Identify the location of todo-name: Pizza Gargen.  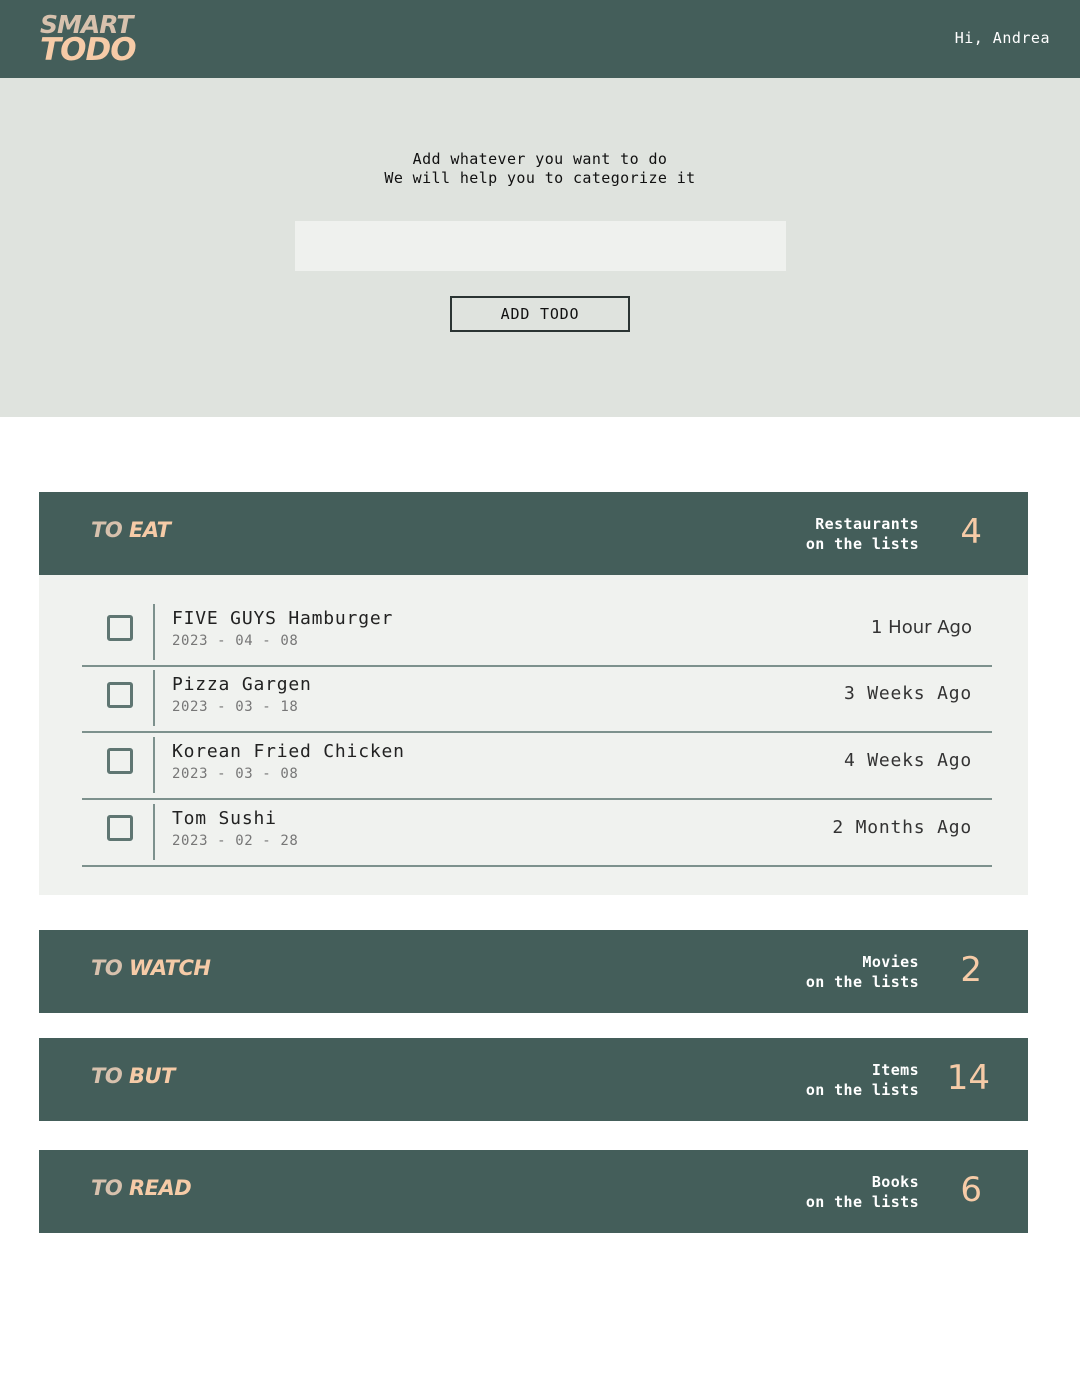
(242, 684).